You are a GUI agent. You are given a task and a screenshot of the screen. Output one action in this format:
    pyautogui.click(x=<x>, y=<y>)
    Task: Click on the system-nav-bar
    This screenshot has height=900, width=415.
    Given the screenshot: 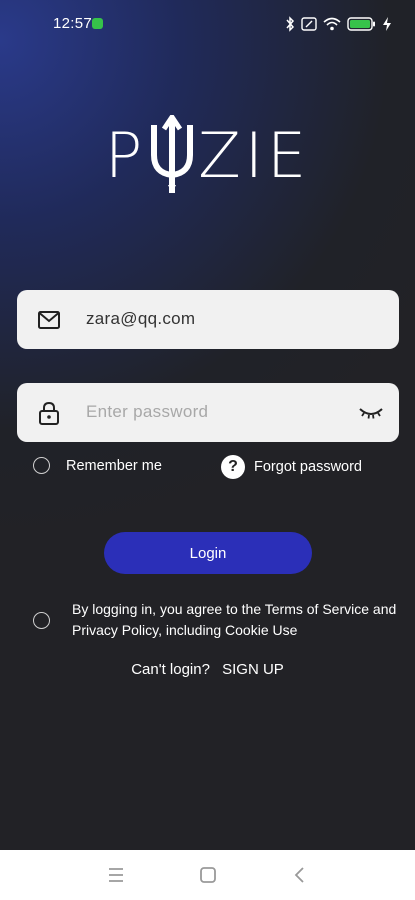 What is the action you would take?
    pyautogui.click(x=207, y=875)
    